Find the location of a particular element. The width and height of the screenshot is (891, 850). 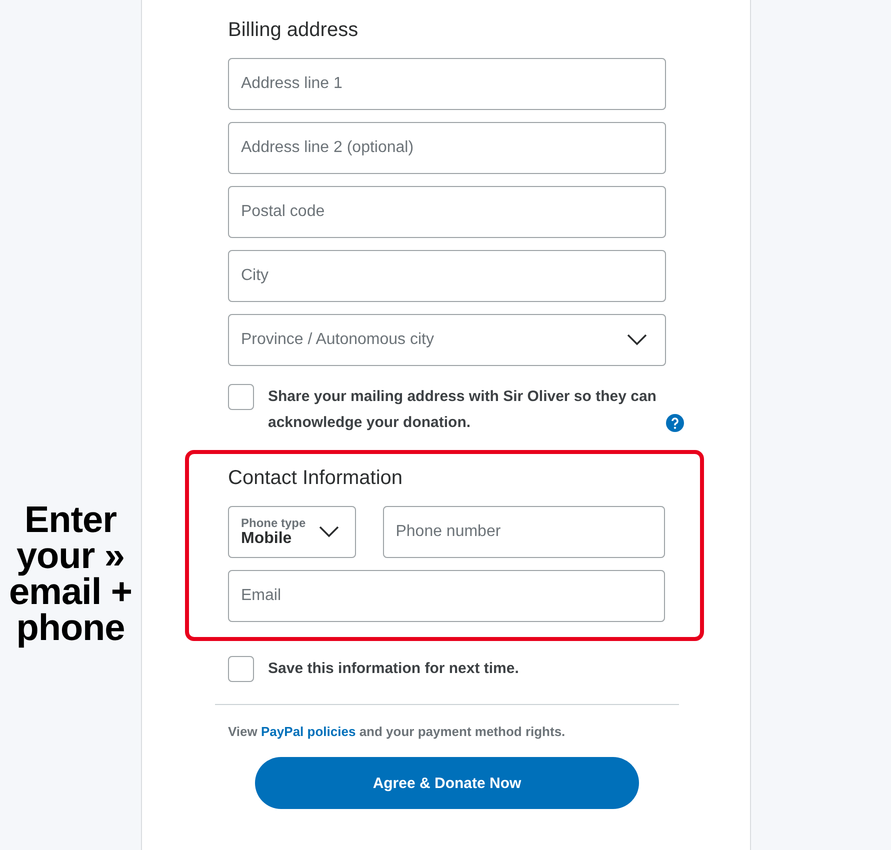

section-title: Billing address is located at coordinates (294, 30).